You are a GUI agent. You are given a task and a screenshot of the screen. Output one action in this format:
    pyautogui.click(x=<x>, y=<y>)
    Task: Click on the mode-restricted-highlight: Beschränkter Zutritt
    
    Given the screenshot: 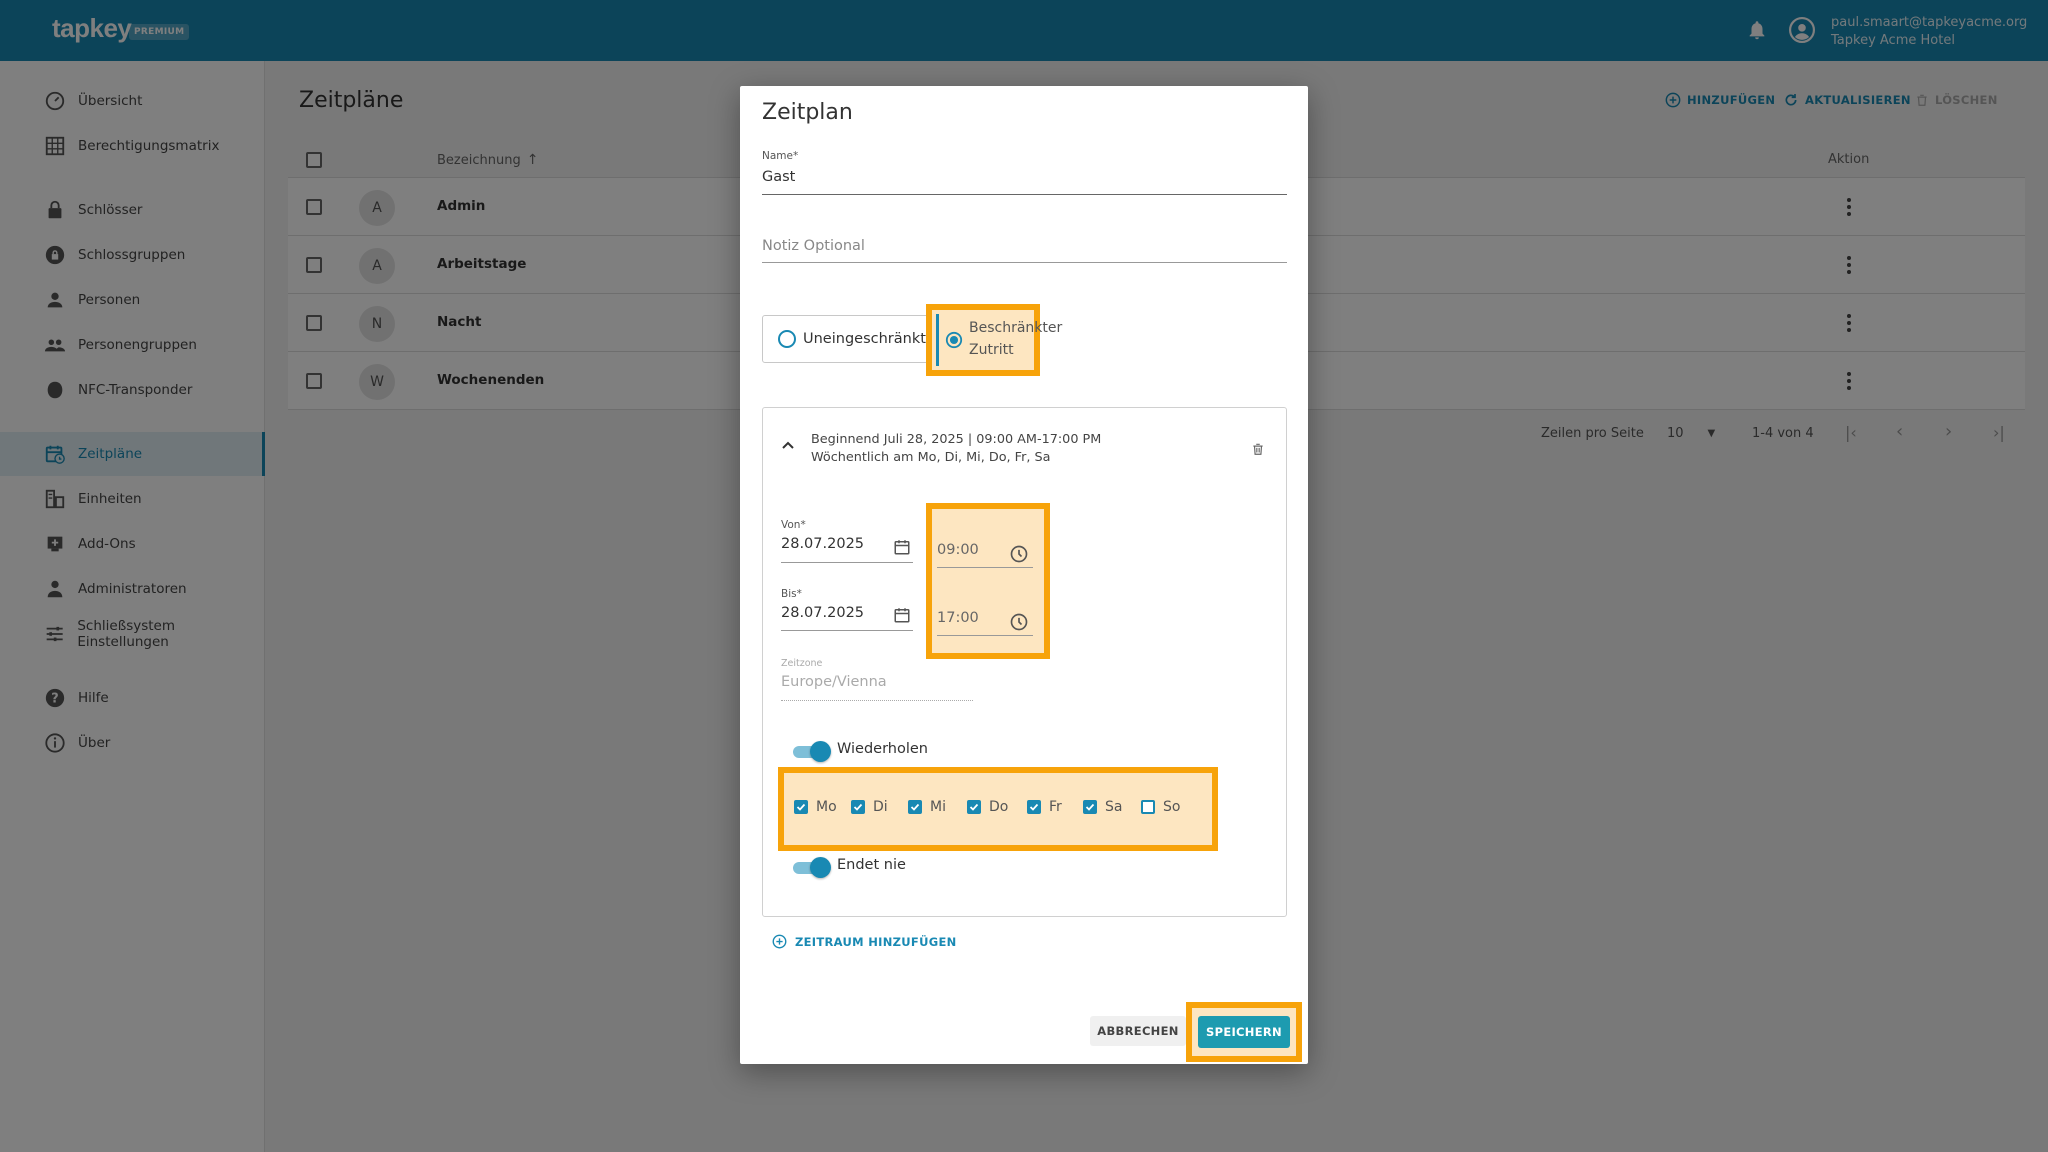 What is the action you would take?
    pyautogui.click(x=994, y=340)
    